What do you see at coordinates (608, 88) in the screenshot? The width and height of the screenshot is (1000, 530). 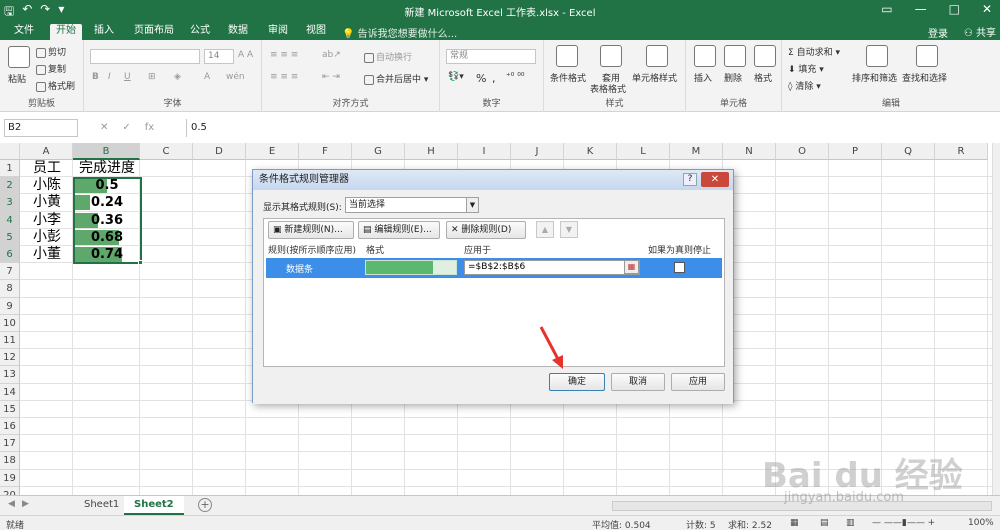 I see `table-format-line2: 表格格式` at bounding box center [608, 88].